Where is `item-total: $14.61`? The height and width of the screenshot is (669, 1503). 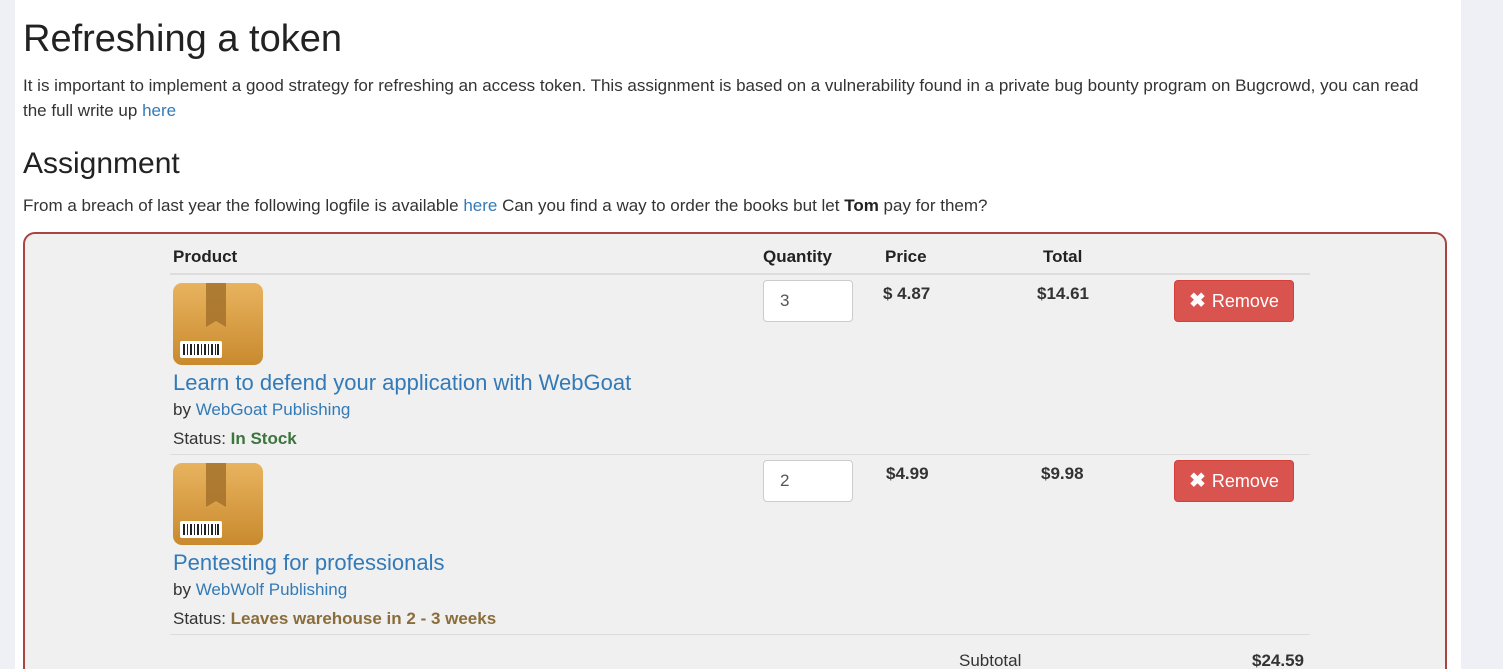 item-total: $14.61 is located at coordinates (1063, 293).